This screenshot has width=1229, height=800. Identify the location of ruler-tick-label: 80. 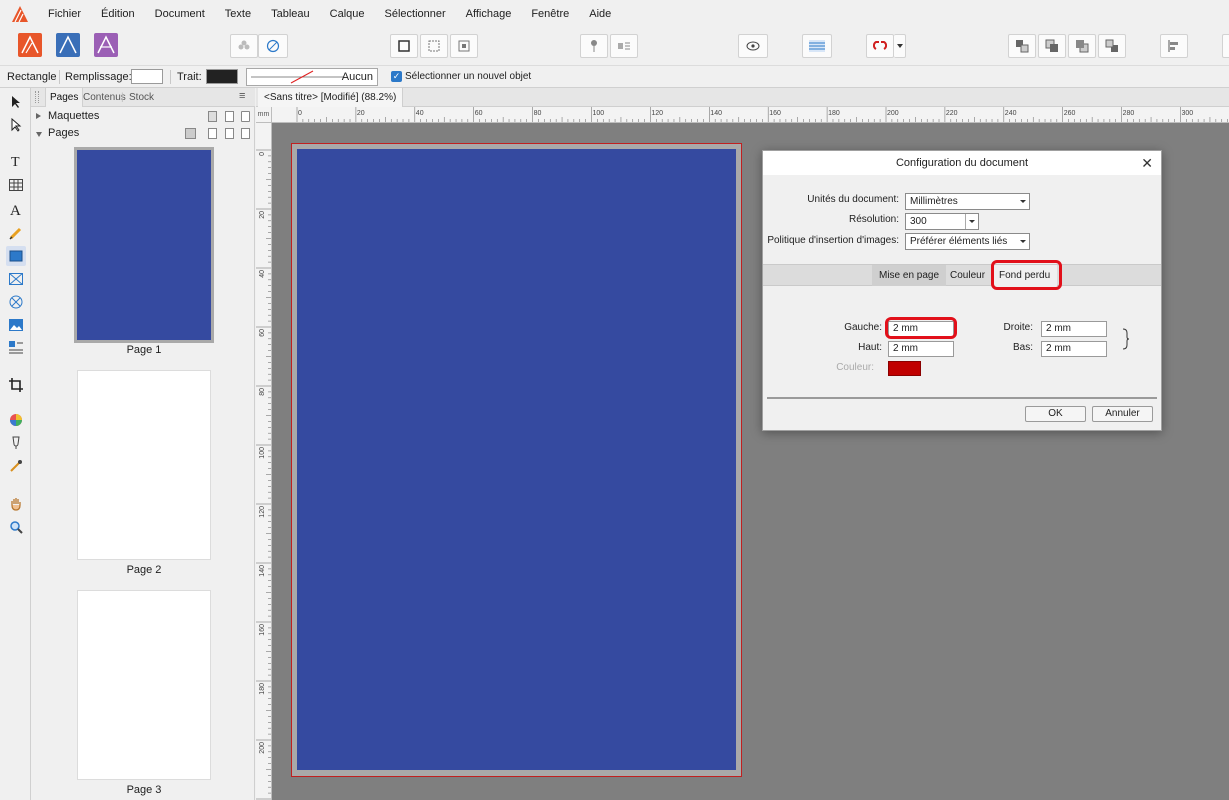
(538, 113).